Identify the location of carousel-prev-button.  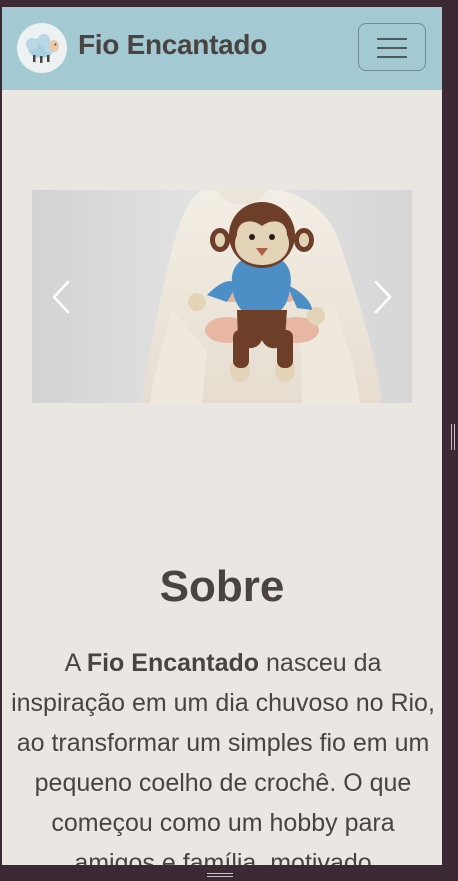
(62, 296).